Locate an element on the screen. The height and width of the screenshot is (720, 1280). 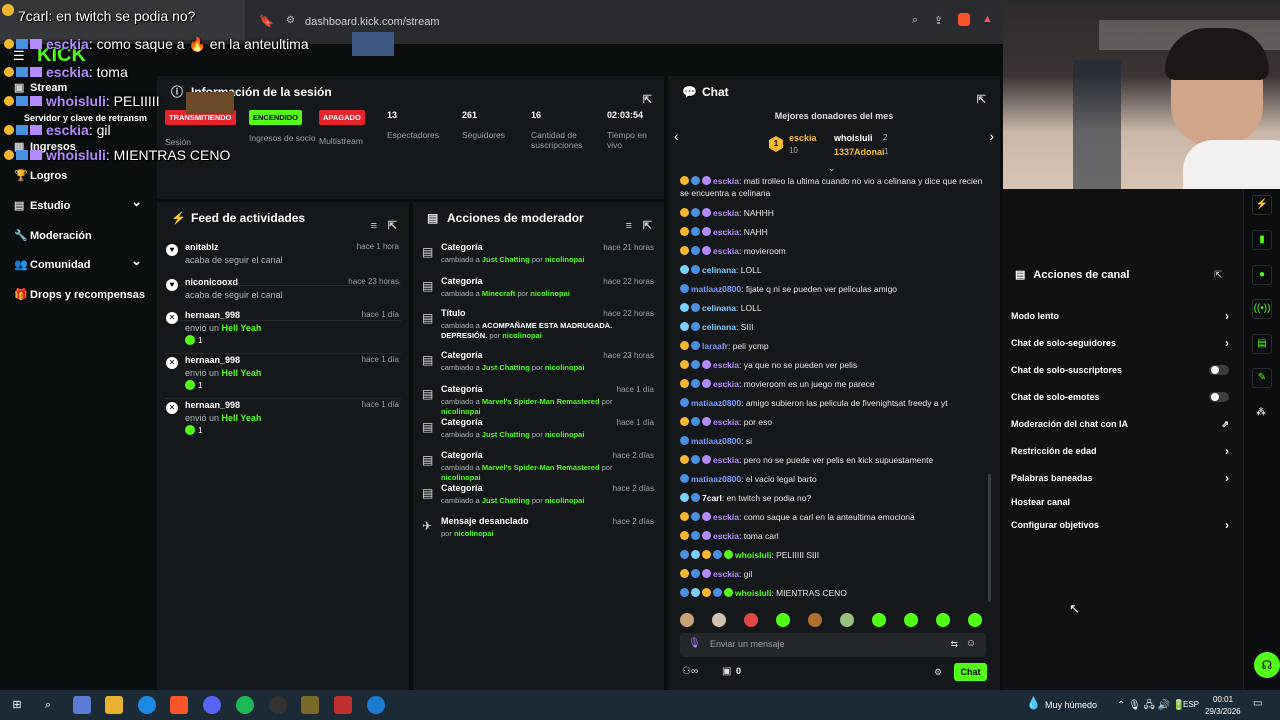
sidebar-item-moderacion: 🔧 Moderación is located at coordinates (53, 236).